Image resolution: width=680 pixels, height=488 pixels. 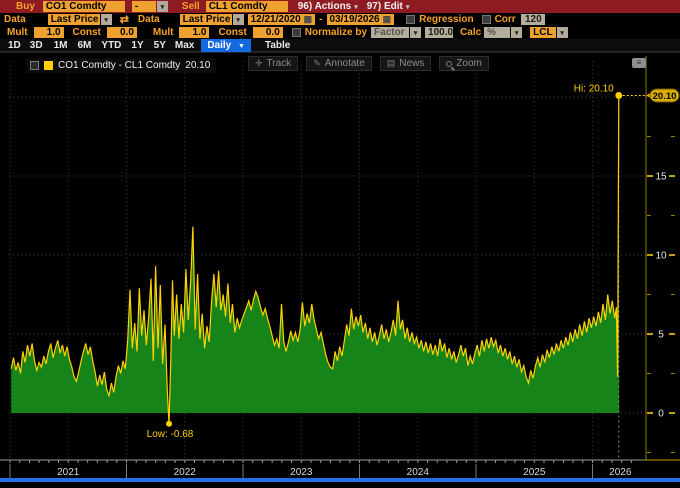 What do you see at coordinates (446, 19) in the screenshot?
I see `regression-label: Regression` at bounding box center [446, 19].